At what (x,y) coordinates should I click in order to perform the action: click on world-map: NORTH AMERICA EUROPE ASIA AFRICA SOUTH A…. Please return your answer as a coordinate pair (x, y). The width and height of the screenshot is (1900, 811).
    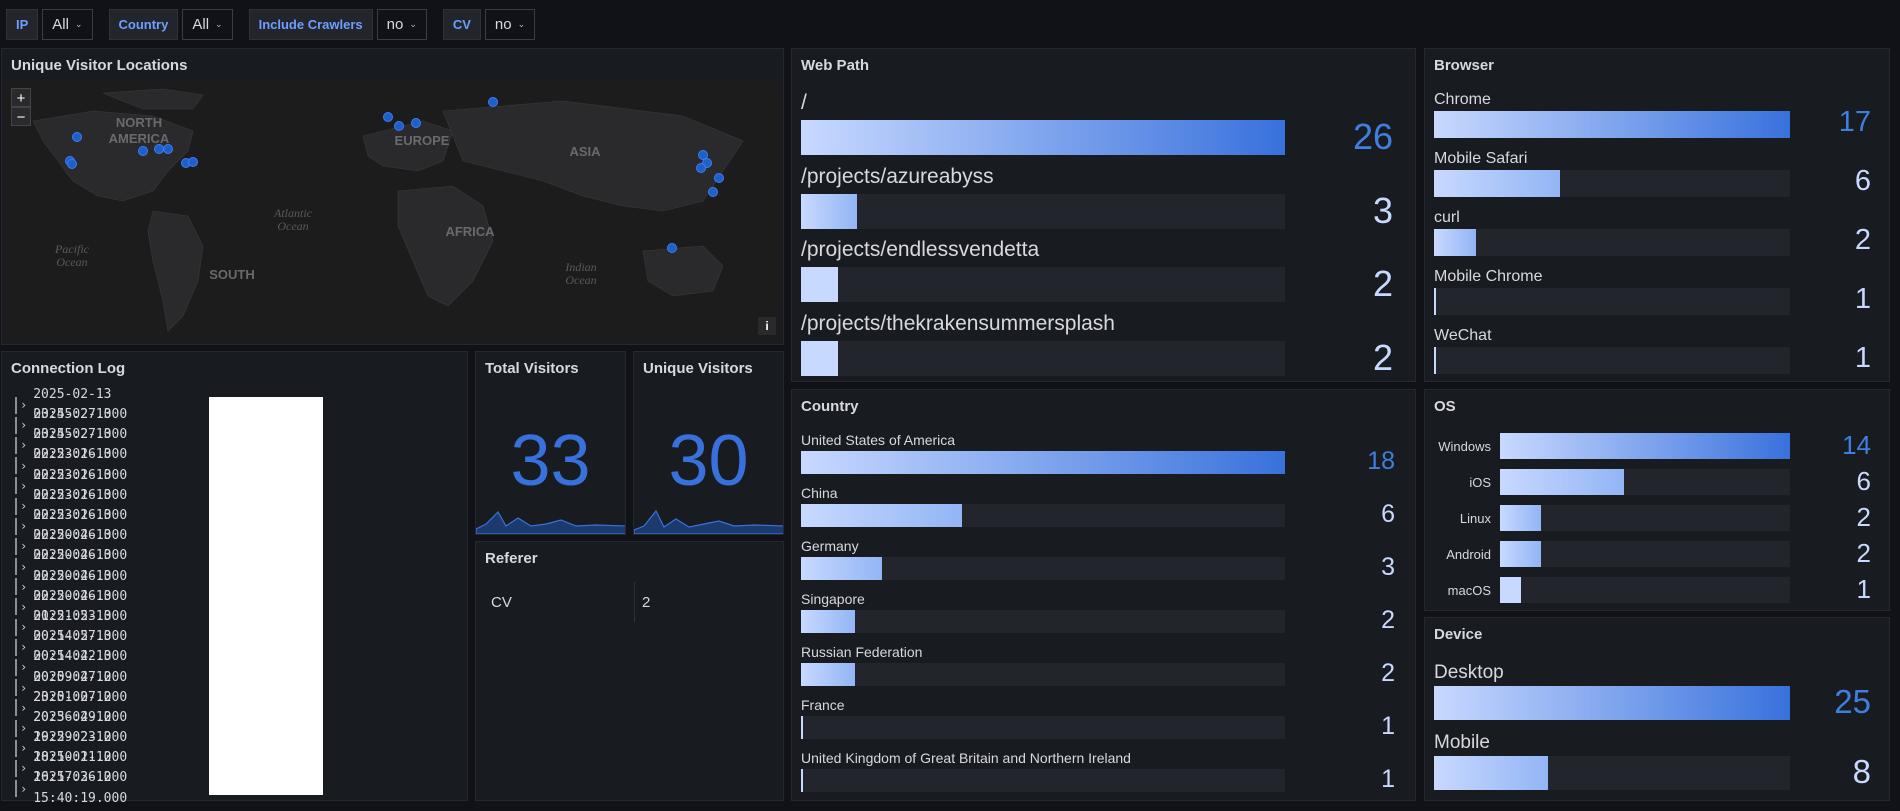
    Looking at the image, I should click on (392, 212).